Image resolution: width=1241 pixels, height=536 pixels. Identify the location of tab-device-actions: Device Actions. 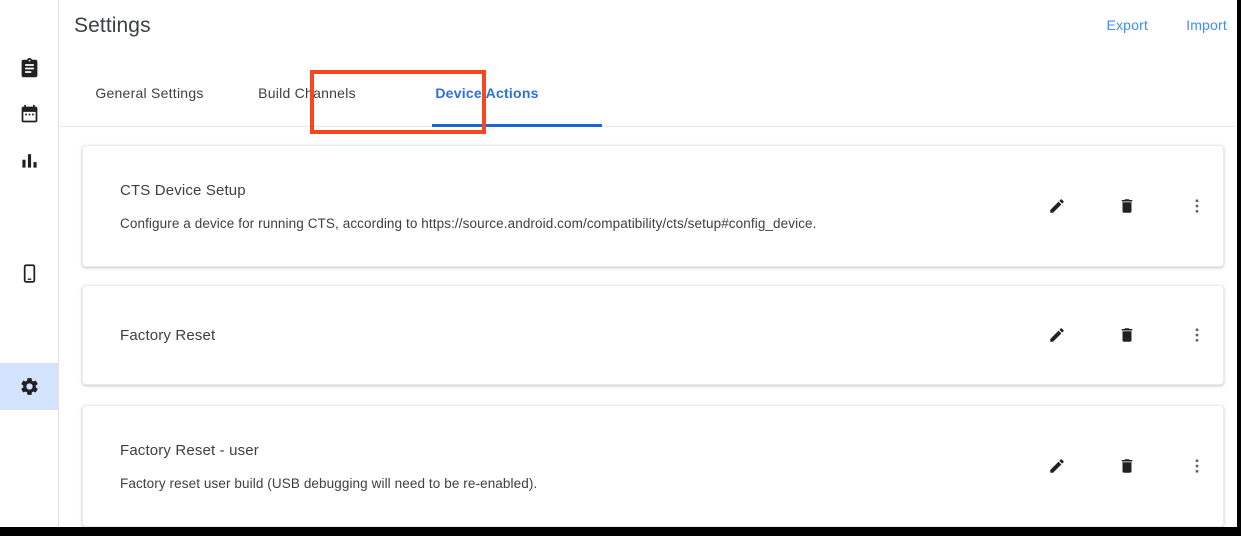
(487, 93).